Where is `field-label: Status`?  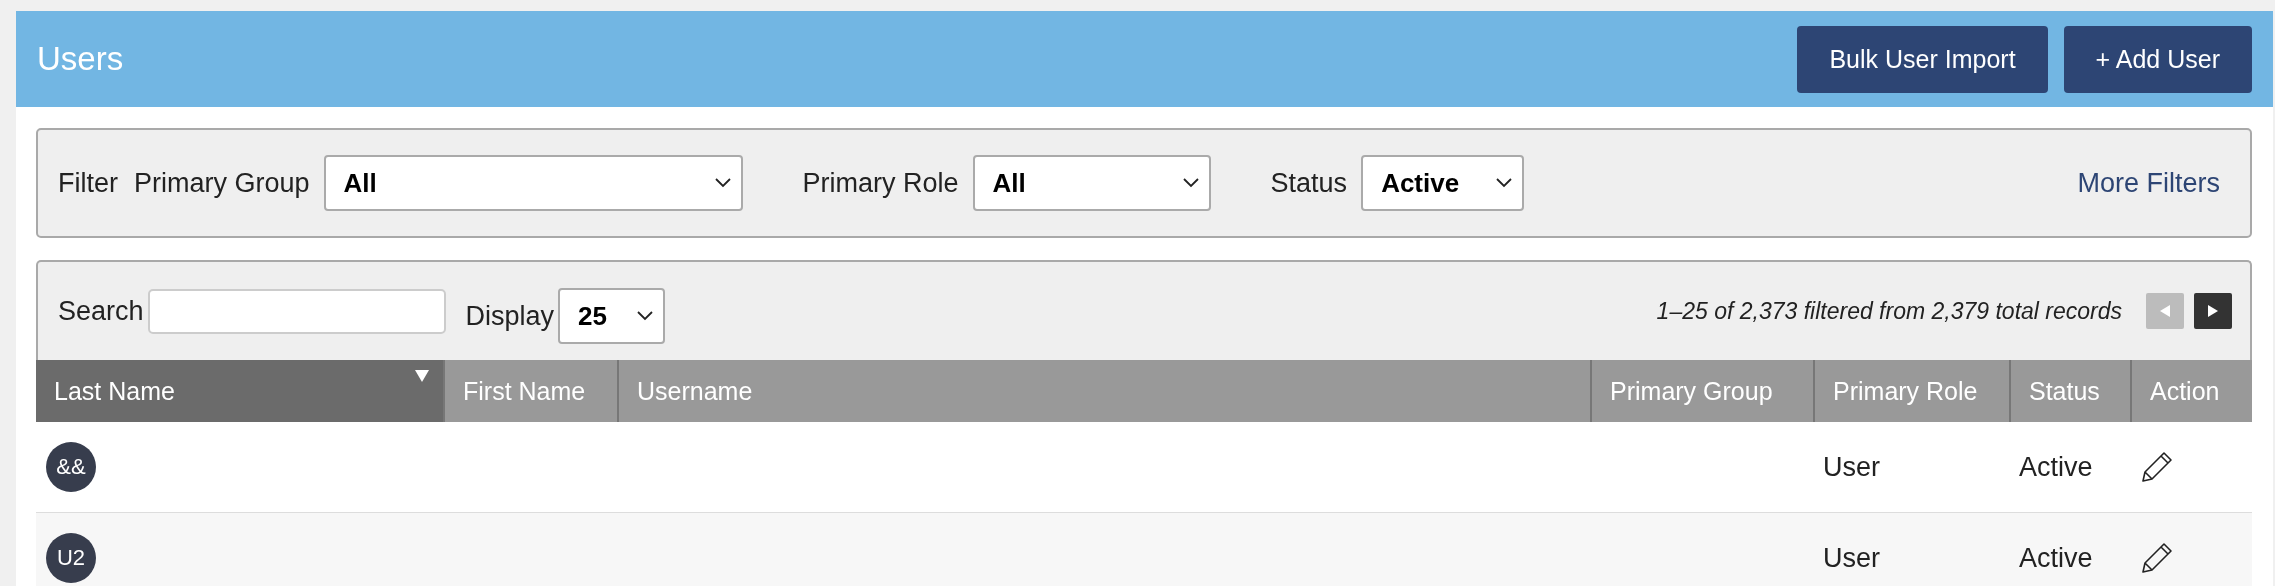 field-label: Status is located at coordinates (1309, 183).